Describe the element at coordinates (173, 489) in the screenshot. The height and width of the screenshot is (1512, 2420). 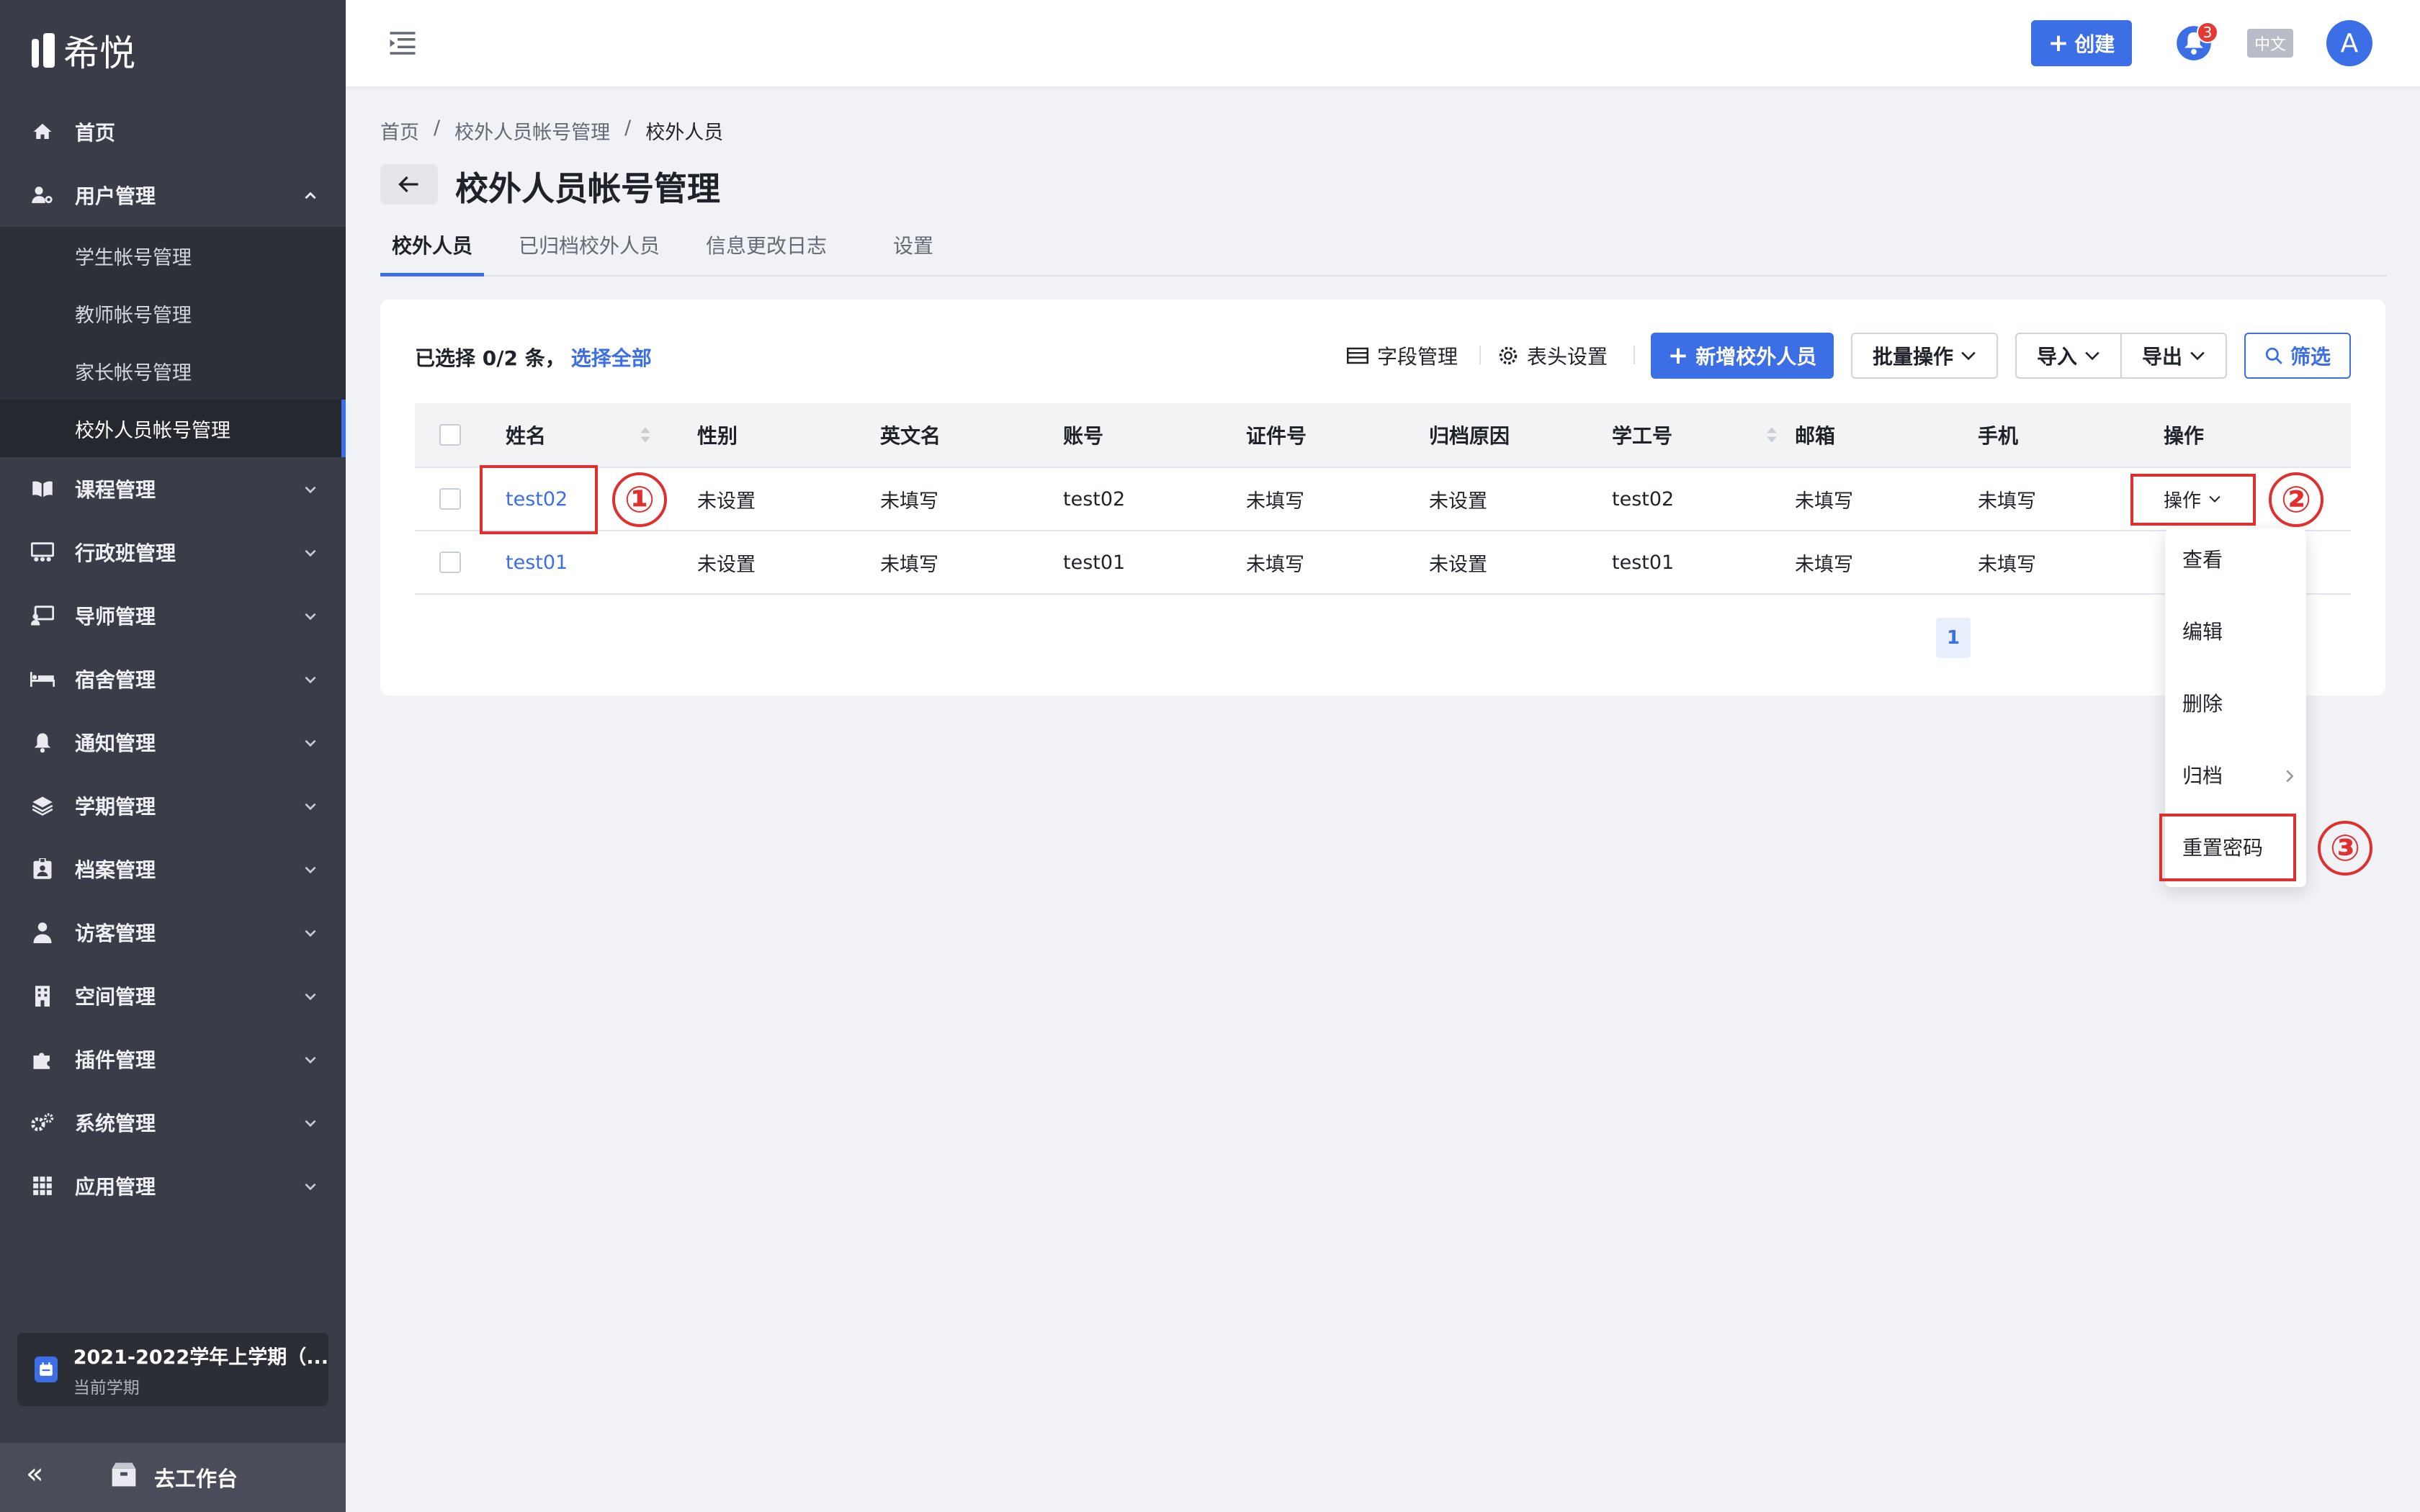
I see `sidebar-item-course: 课程管理` at that location.